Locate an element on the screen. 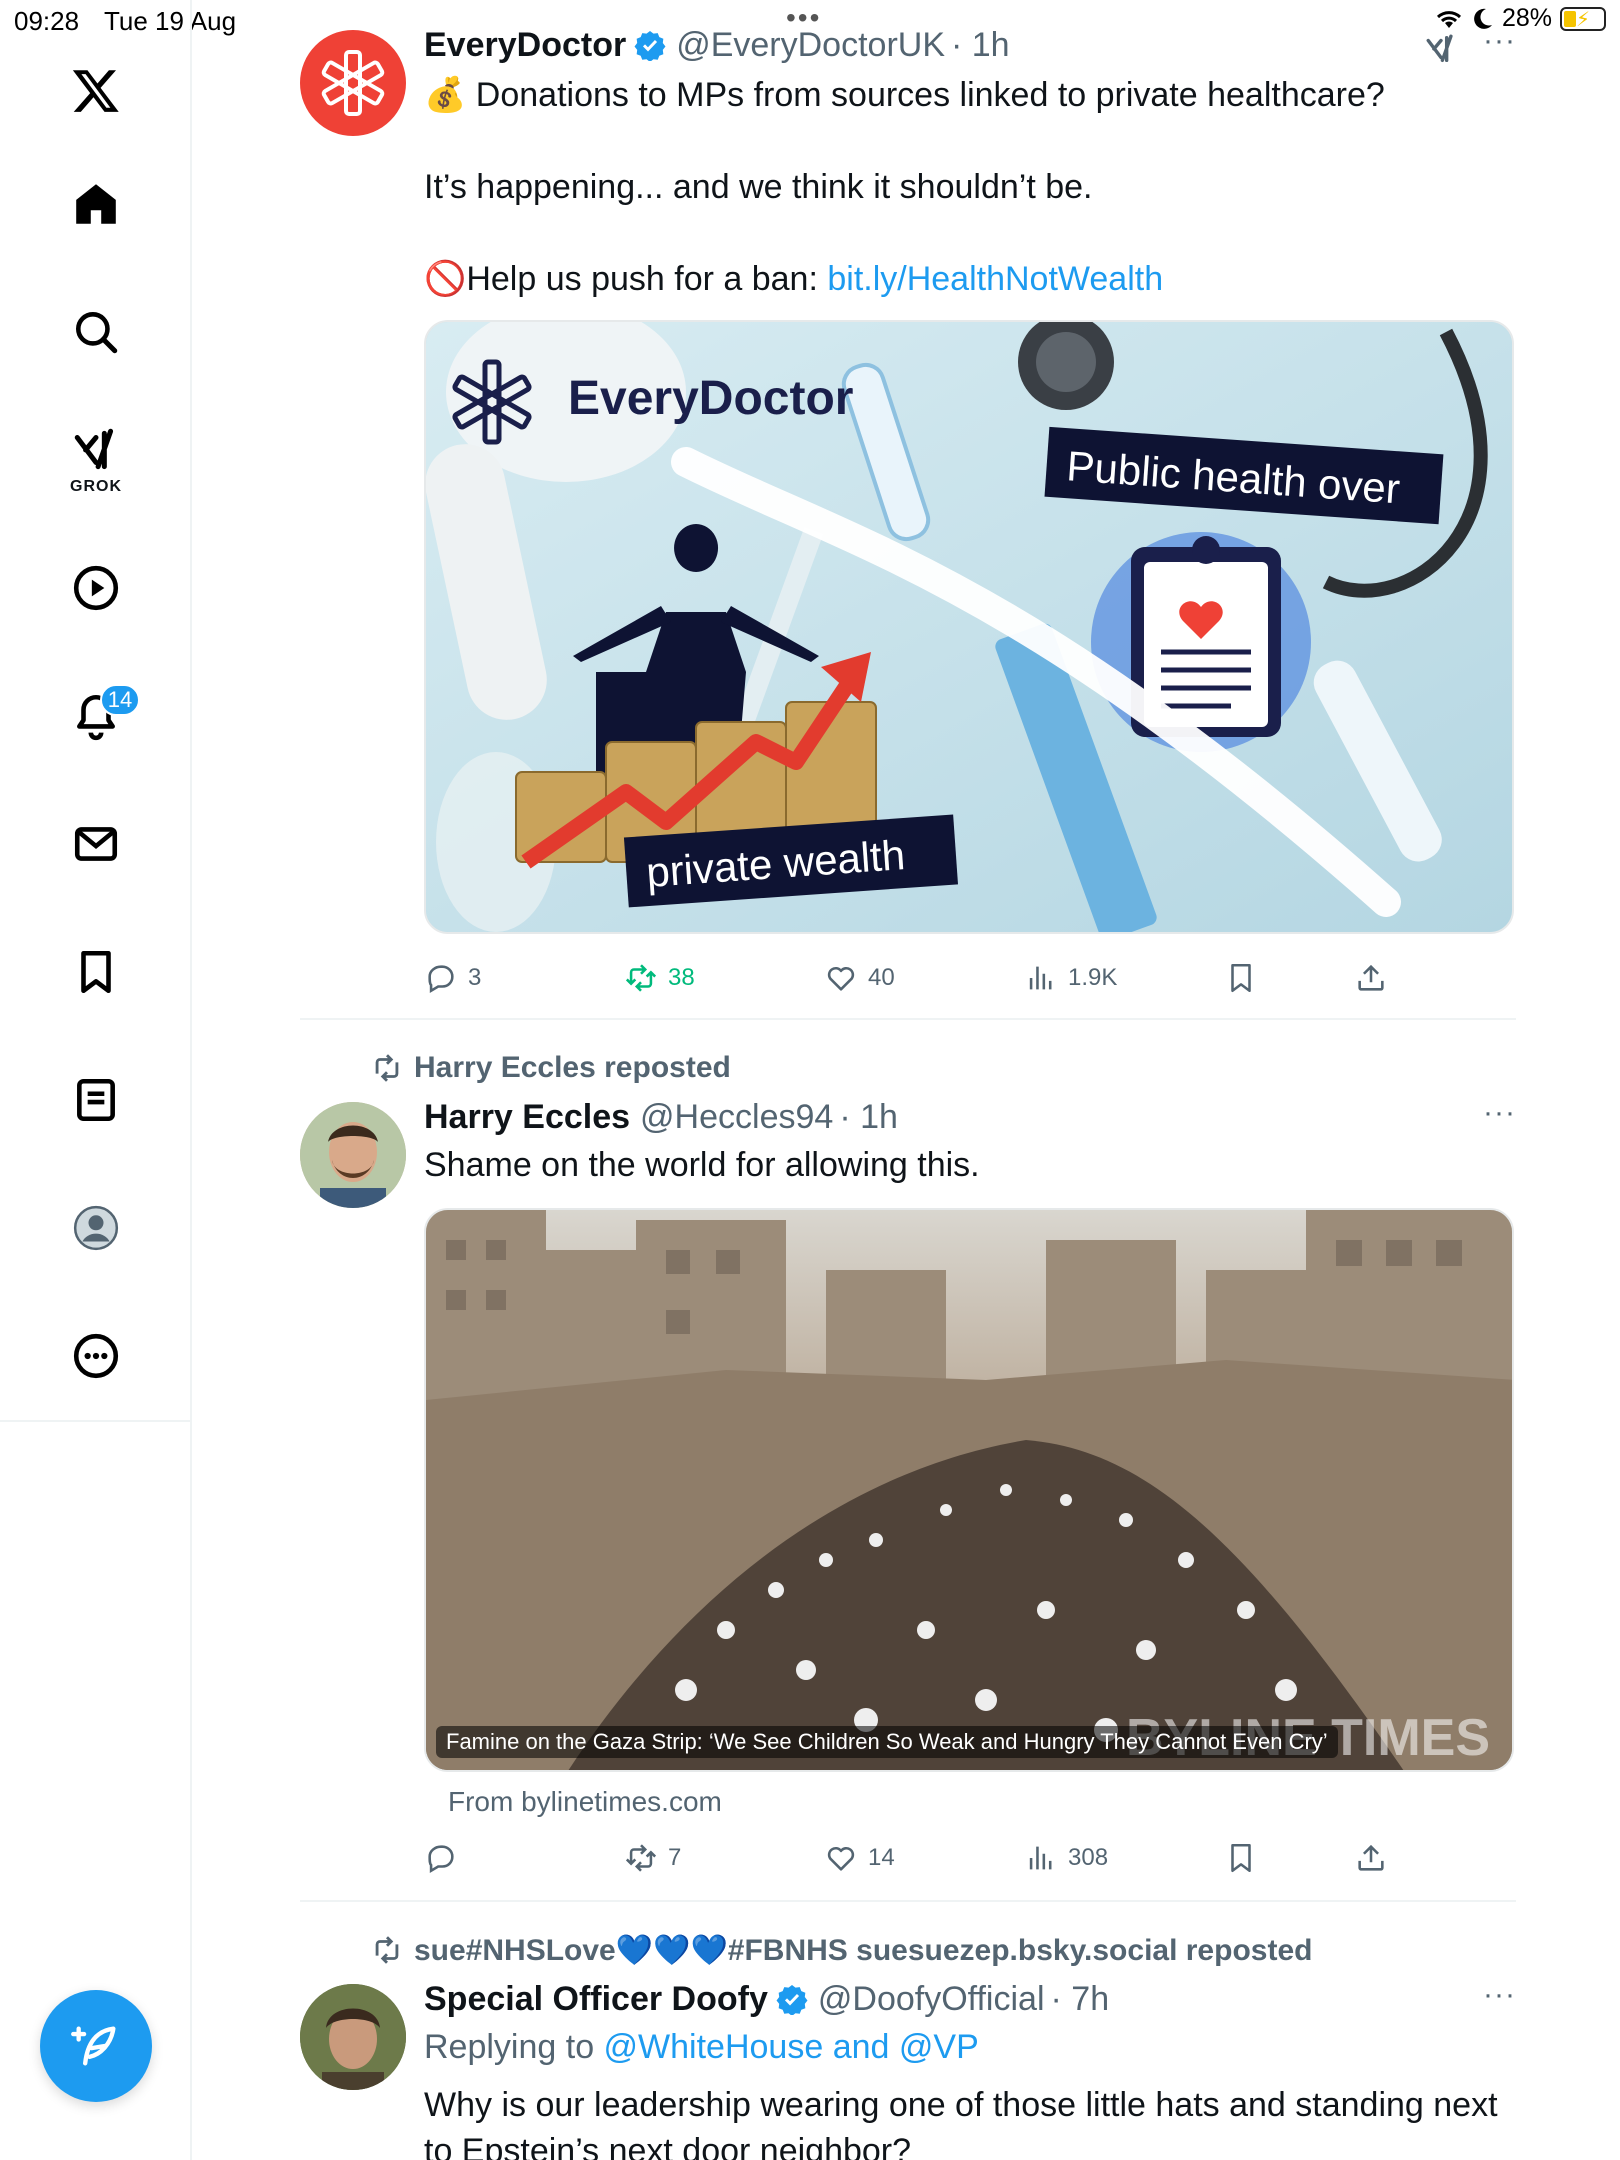 The height and width of the screenshot is (2160, 1620). replying-to-handles: @WhiteHouse and @VP is located at coordinates (791, 2047).